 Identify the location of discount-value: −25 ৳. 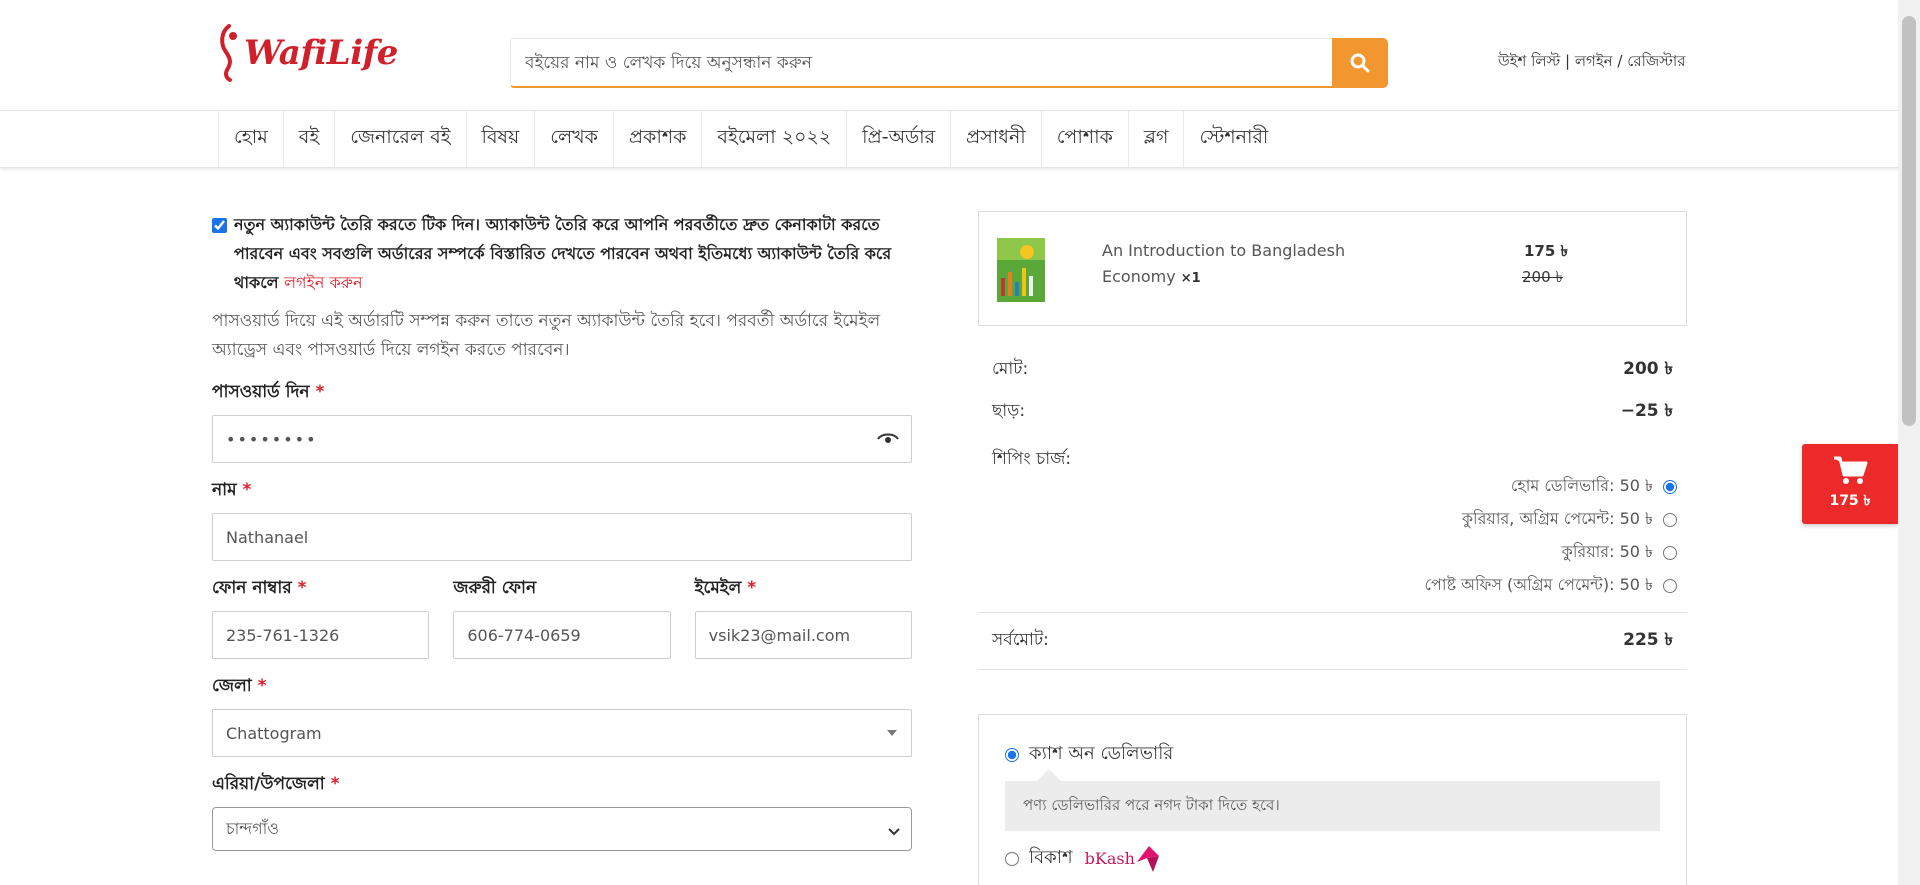
(1646, 411).